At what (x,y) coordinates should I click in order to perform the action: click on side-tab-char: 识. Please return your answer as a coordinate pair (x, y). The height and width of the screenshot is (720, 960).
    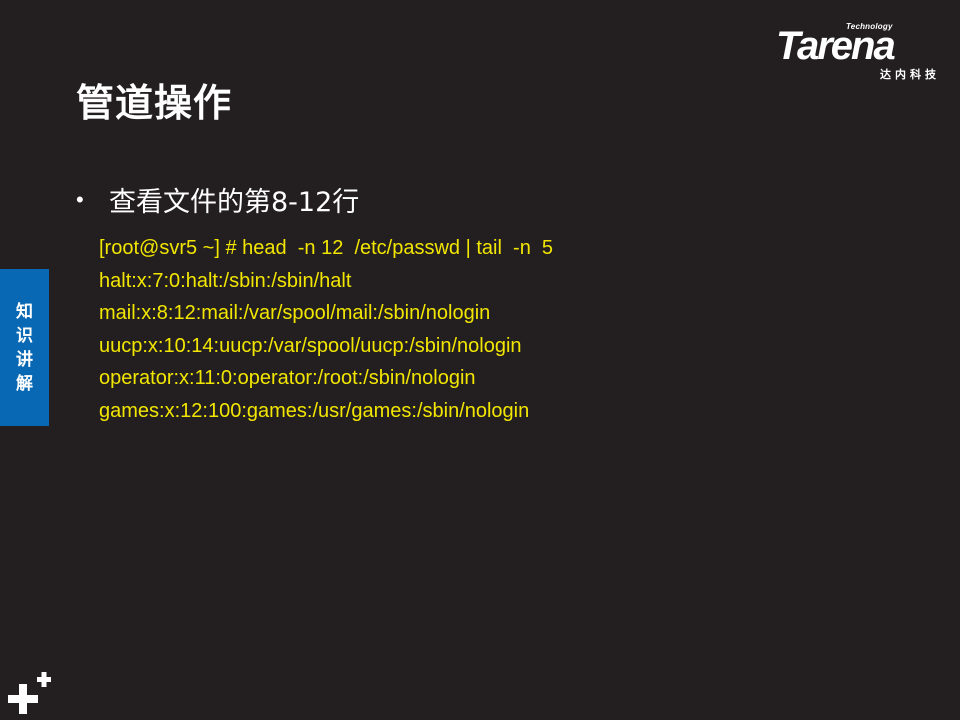
    Looking at the image, I should click on (24, 335).